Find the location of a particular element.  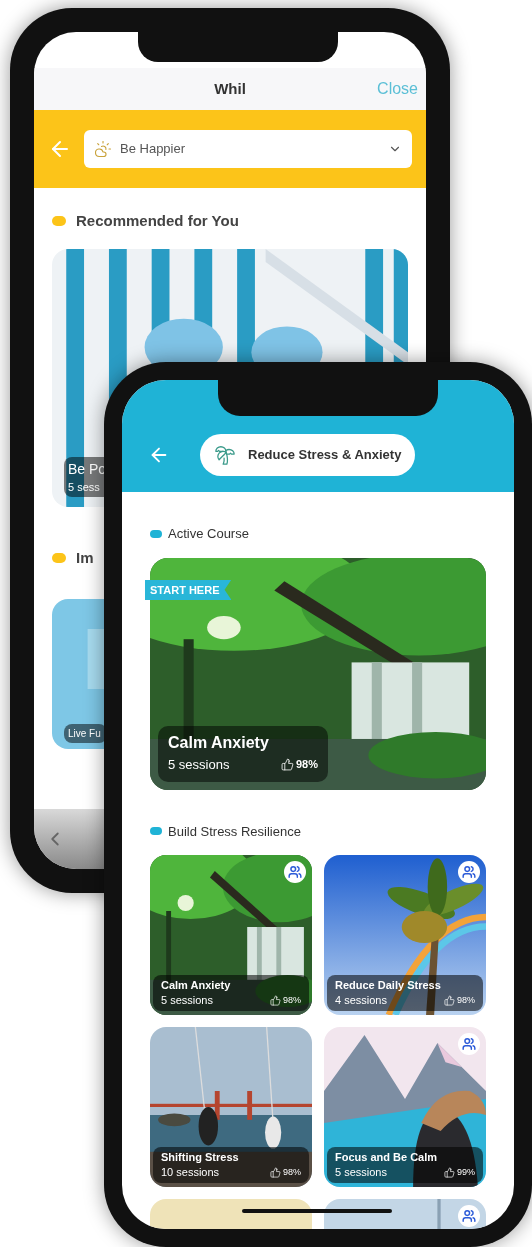

session-count: 10 sessions is located at coordinates (190, 1172).